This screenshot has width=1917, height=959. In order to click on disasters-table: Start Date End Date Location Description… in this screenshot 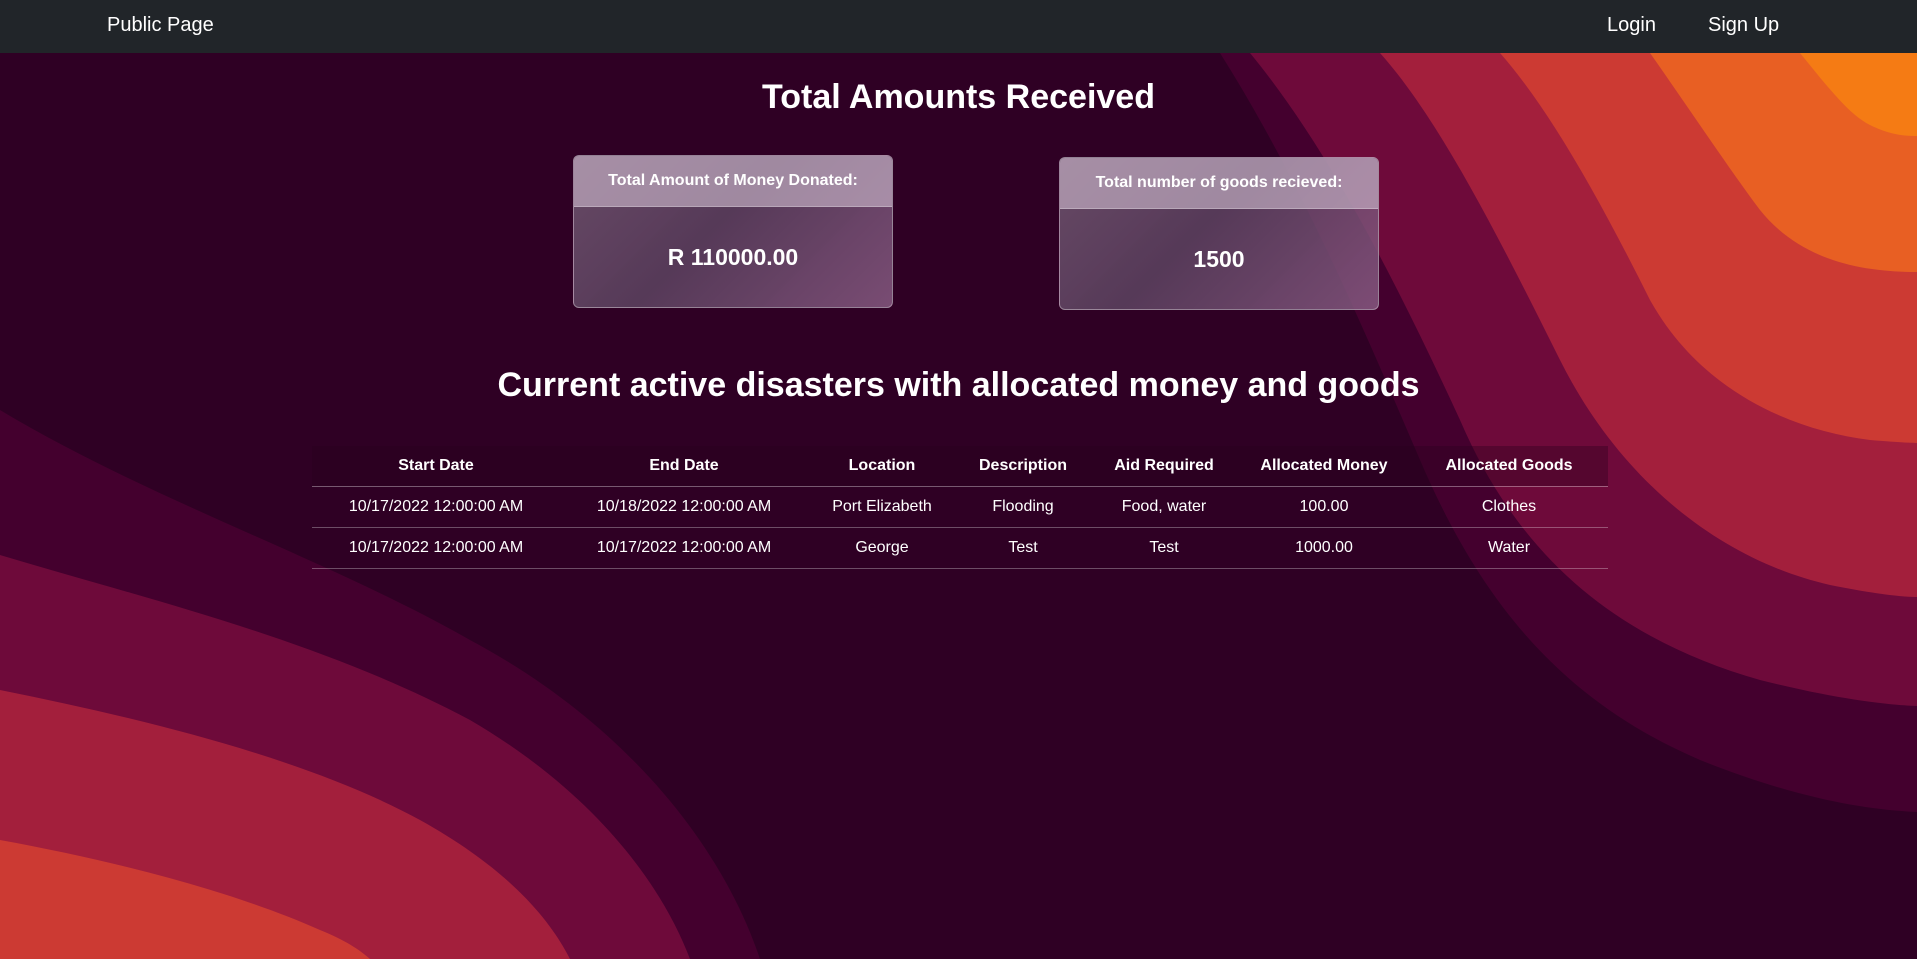, I will do `click(960, 507)`.